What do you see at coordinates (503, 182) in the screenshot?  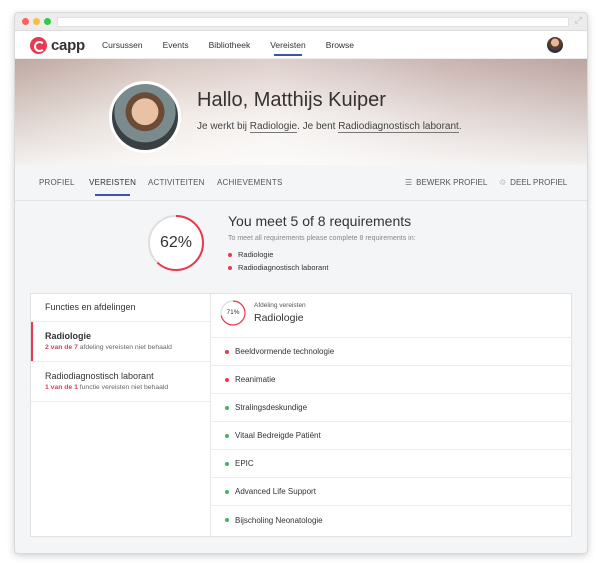 I see `share-icon: ♲` at bounding box center [503, 182].